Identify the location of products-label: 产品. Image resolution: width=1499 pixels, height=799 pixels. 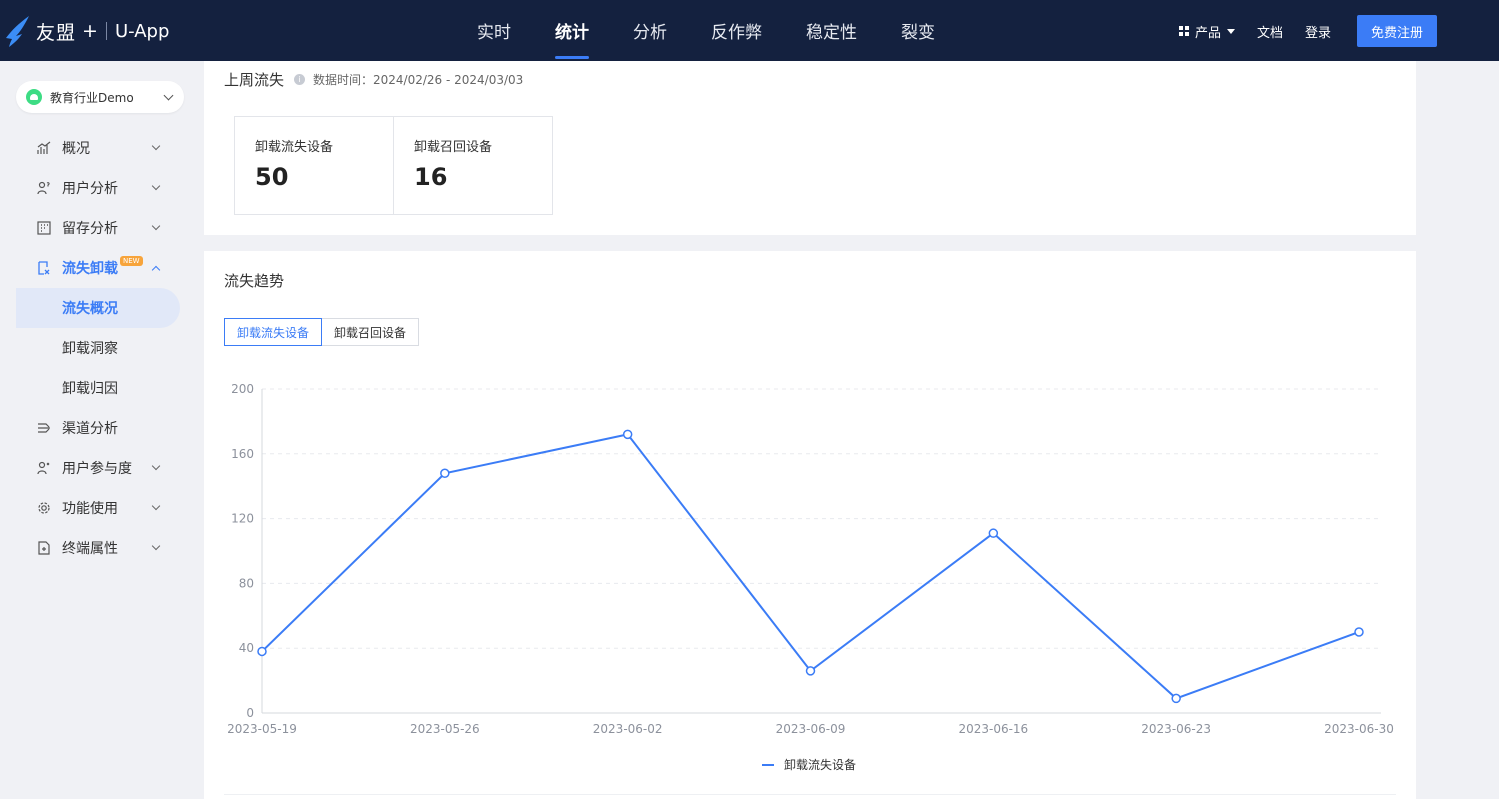
(1207, 33).